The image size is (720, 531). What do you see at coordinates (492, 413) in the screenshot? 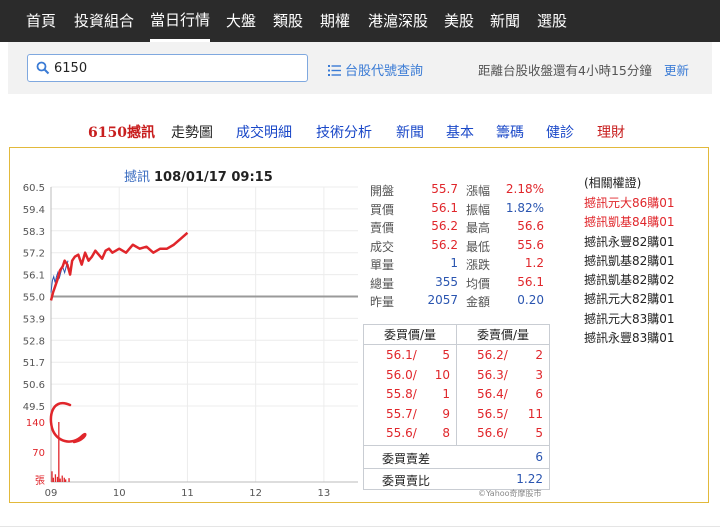
I see `ask-price: 56.5/` at bounding box center [492, 413].